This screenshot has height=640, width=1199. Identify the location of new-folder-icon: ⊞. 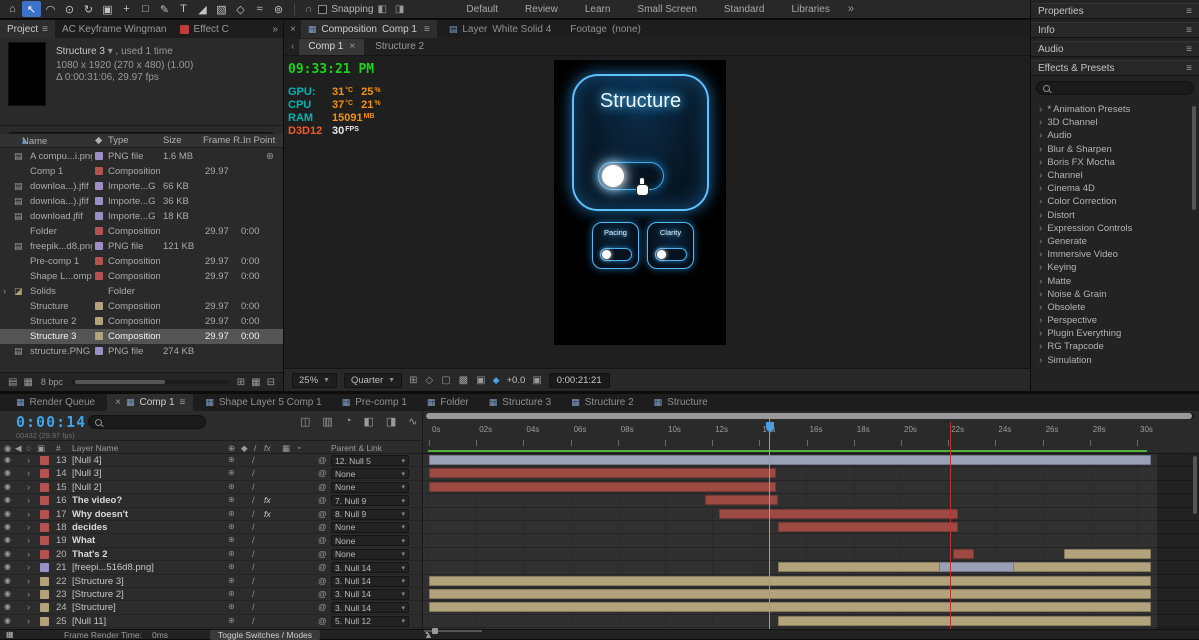
(241, 382).